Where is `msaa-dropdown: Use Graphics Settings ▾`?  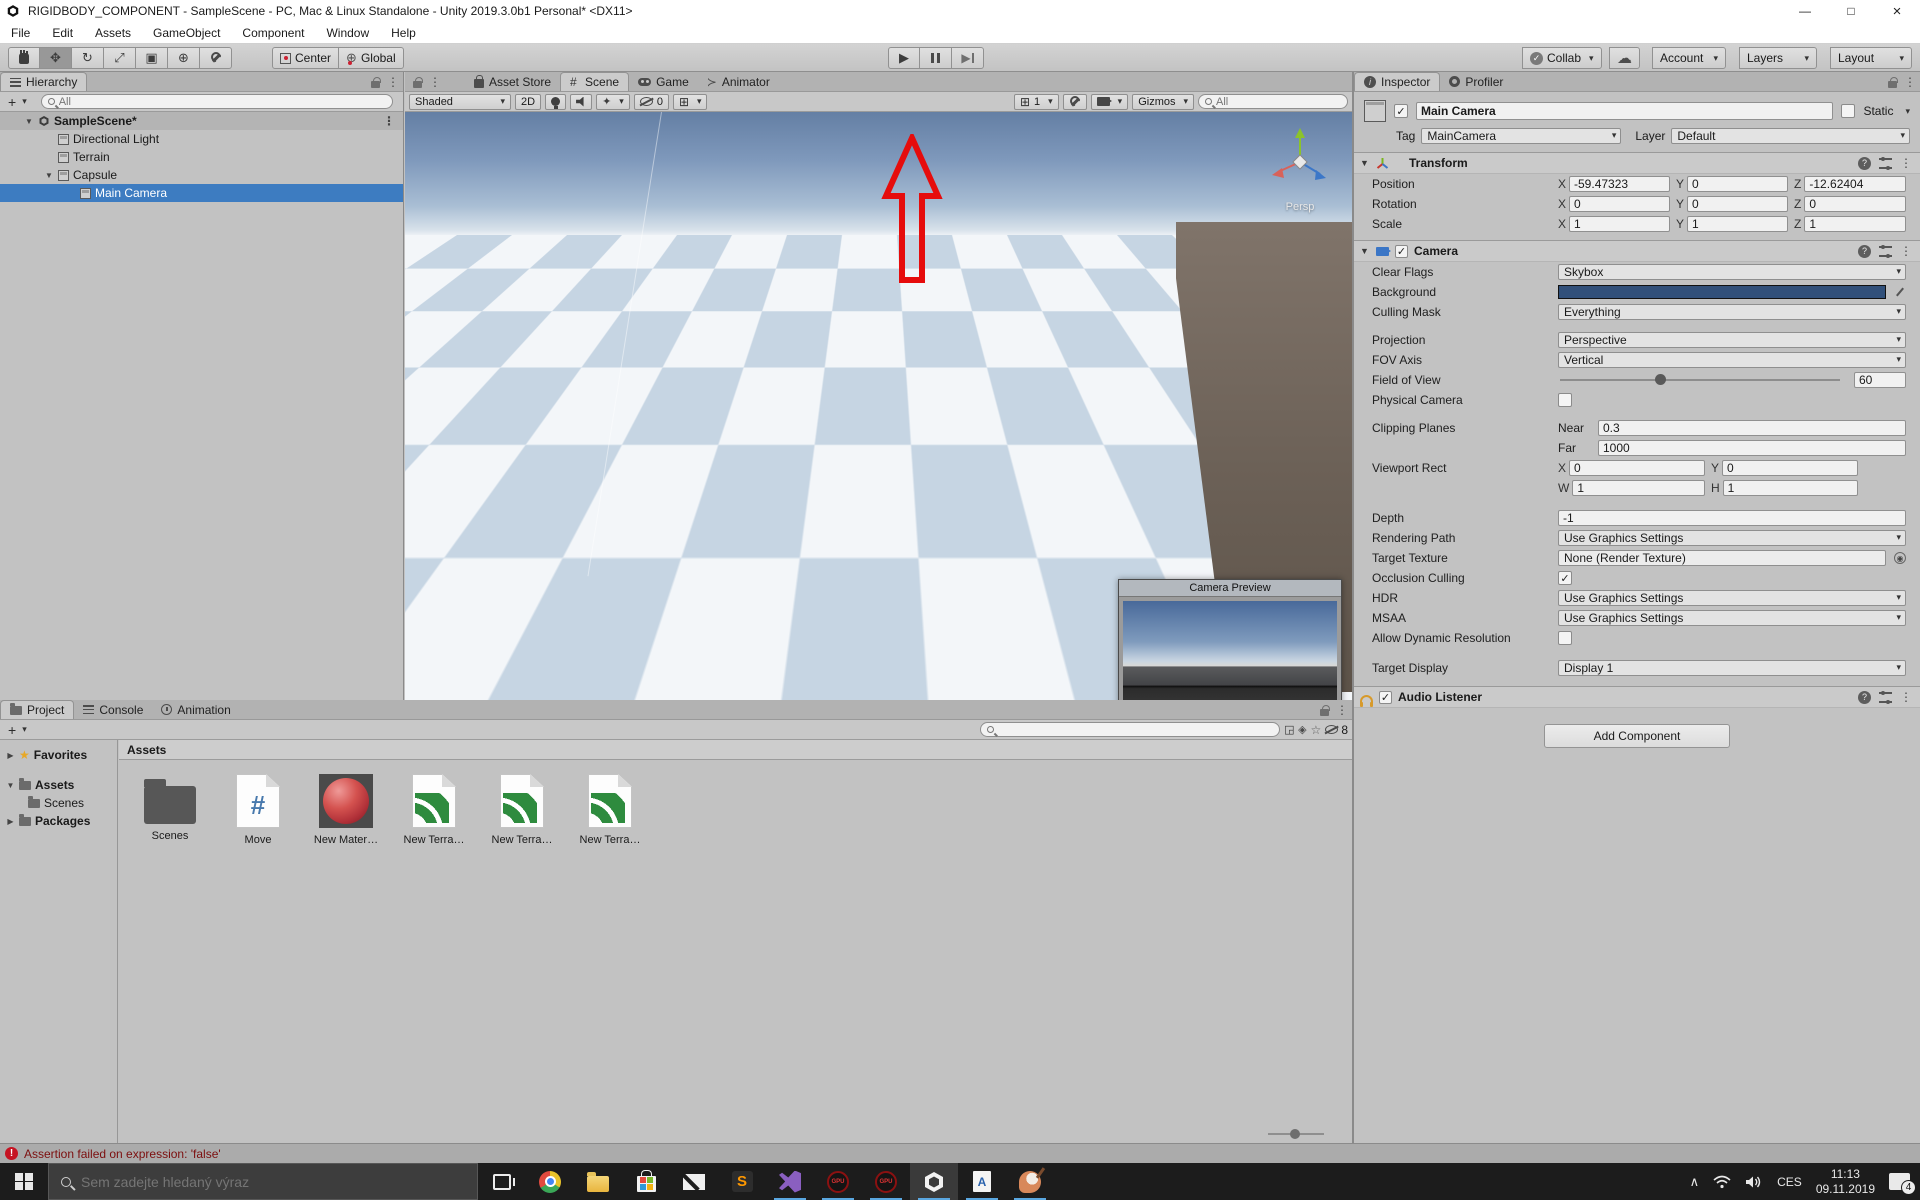
msaa-dropdown: Use Graphics Settings ▾ is located at coordinates (1732, 618).